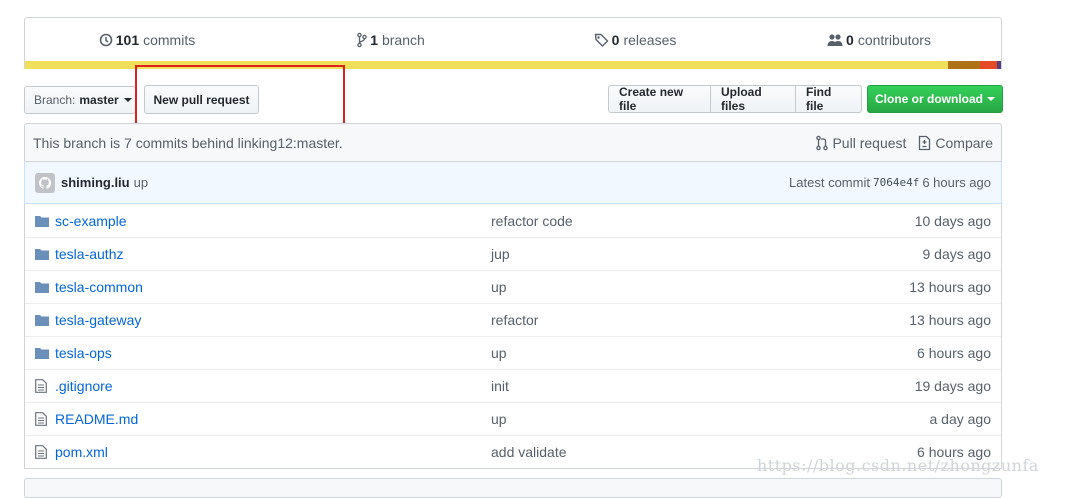 Image resolution: width=1090 pixels, height=498 pixels. Describe the element at coordinates (615, 40) in the screenshot. I see `releases-count: 0` at that location.